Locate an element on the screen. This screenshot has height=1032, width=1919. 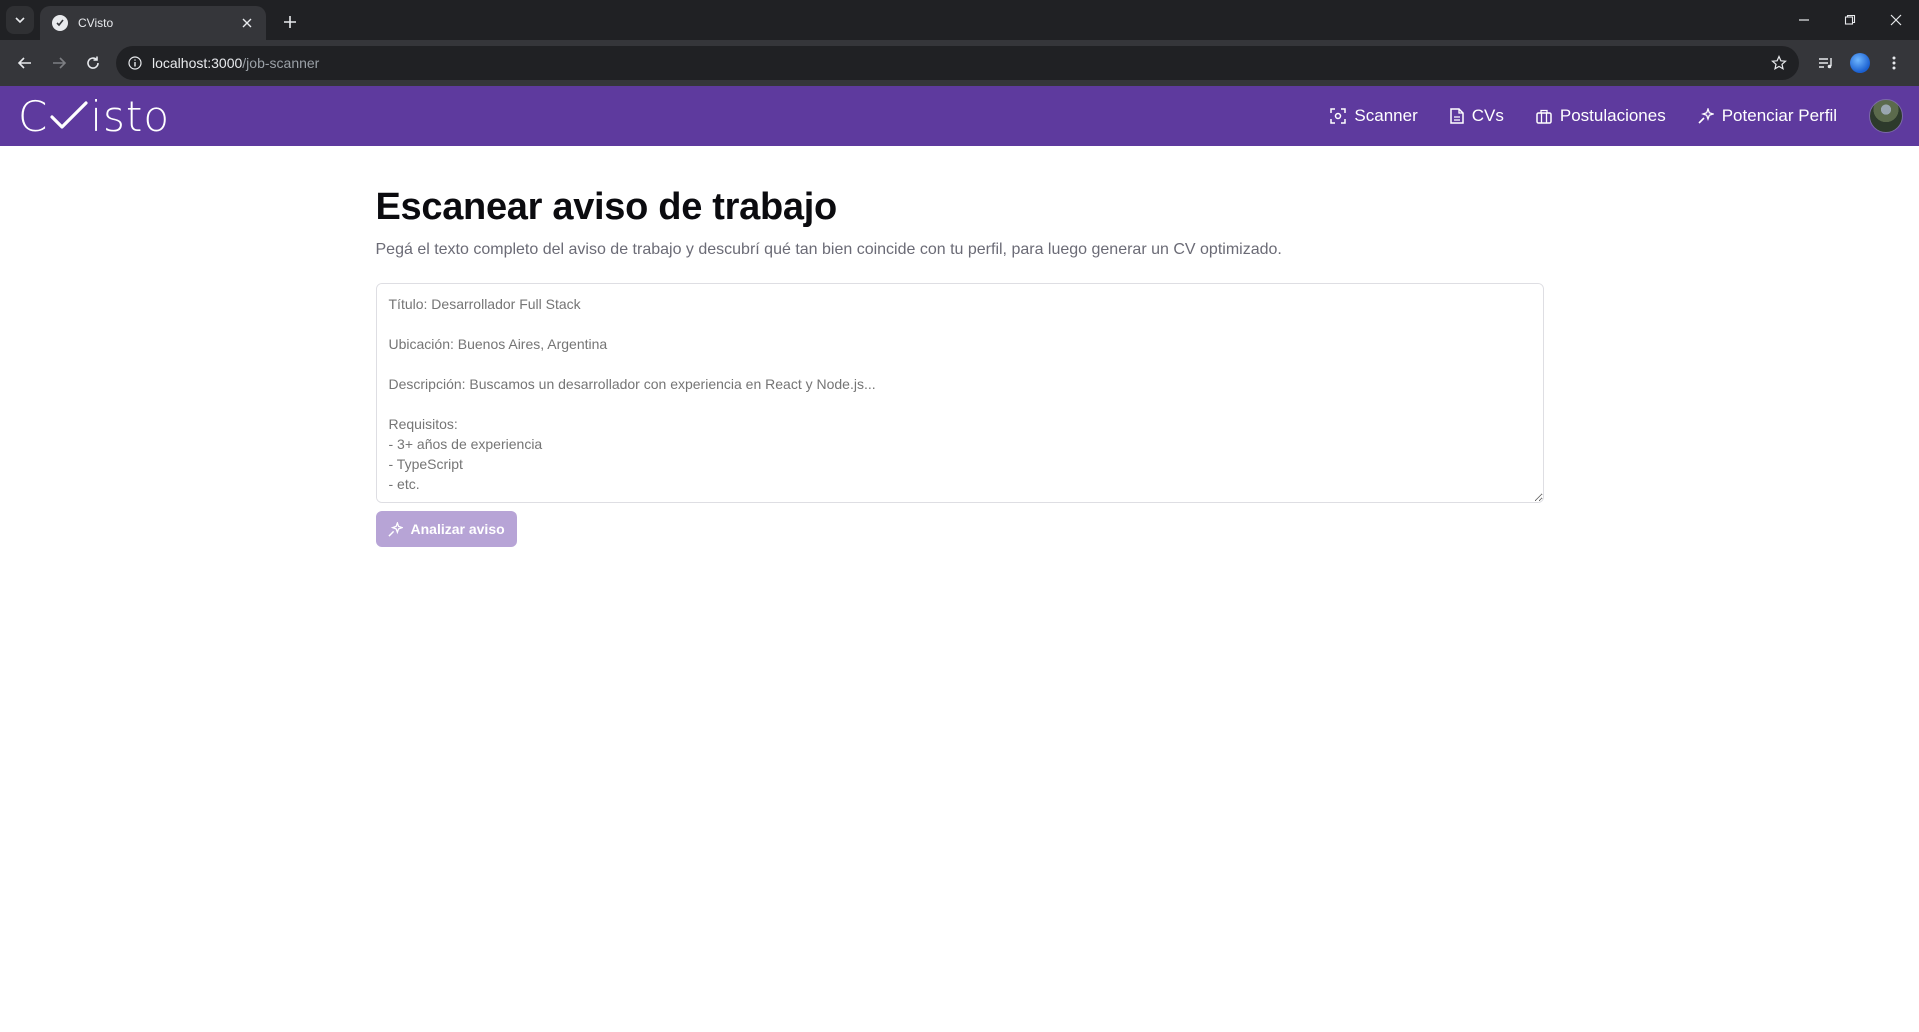
nav-postulaciones: Postulaciones is located at coordinates (1601, 116).